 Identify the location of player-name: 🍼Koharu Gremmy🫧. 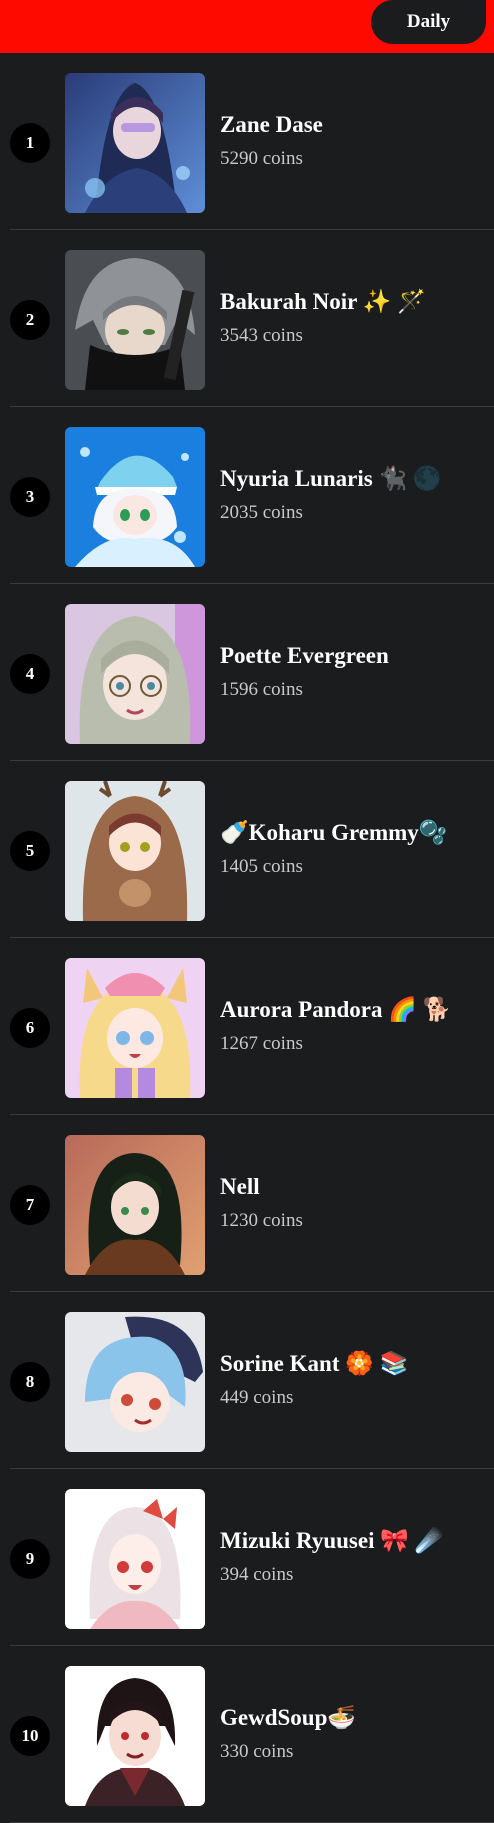
(333, 833).